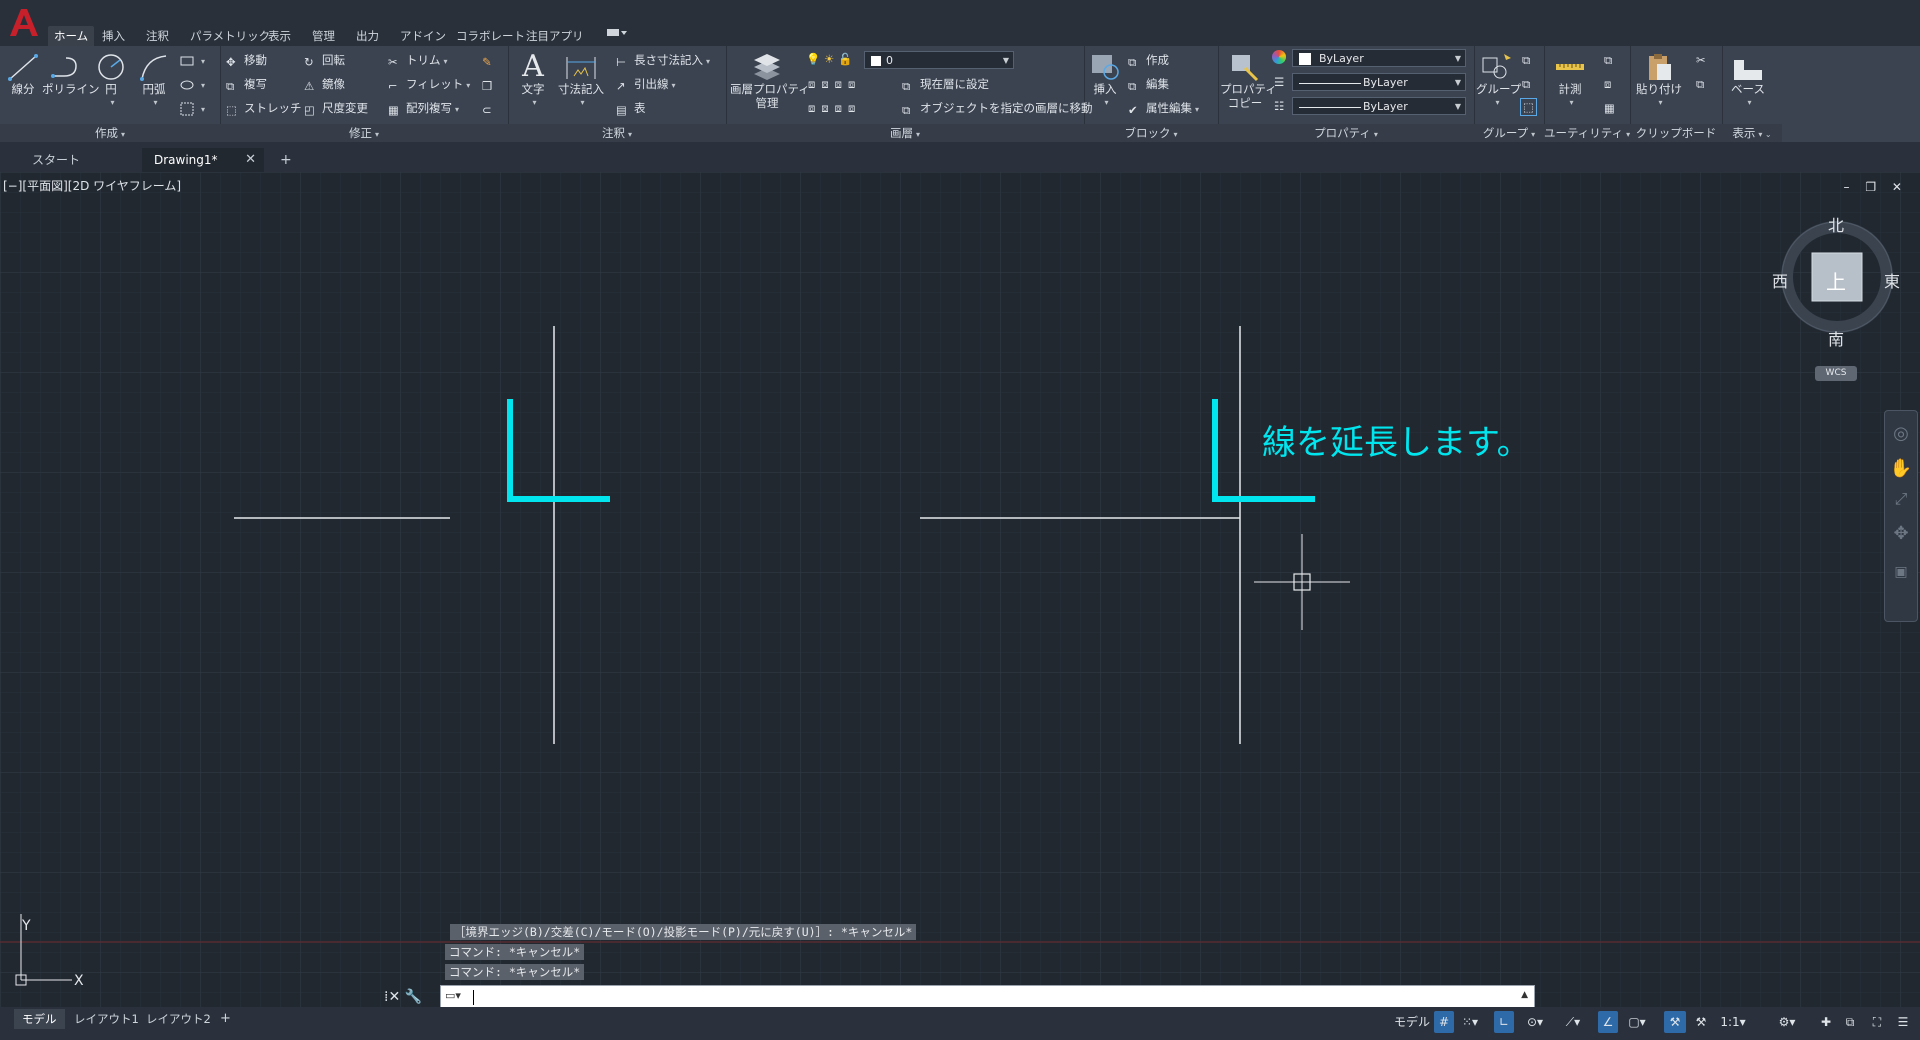 This screenshot has height=1040, width=1920. What do you see at coordinates (336, 108) in the screenshot?
I see `scale-button: ◰ 尺度変更` at bounding box center [336, 108].